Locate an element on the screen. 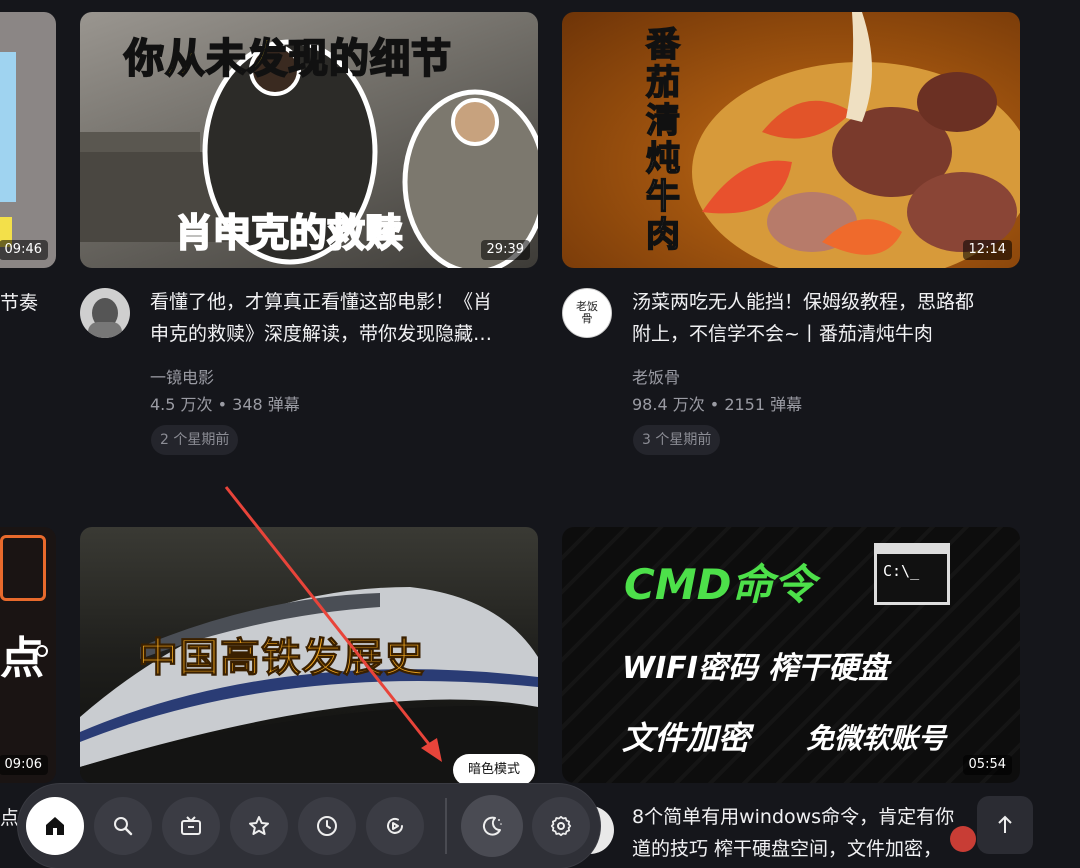  star-icon is located at coordinates (259, 825).